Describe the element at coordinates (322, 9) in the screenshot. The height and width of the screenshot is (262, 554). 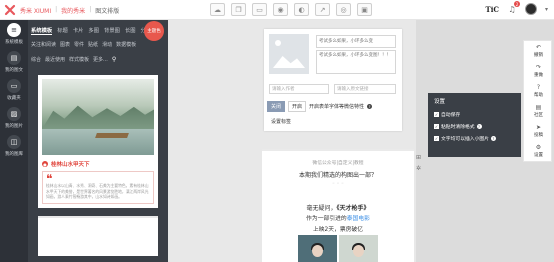
I see `share-icon: ↗` at that location.